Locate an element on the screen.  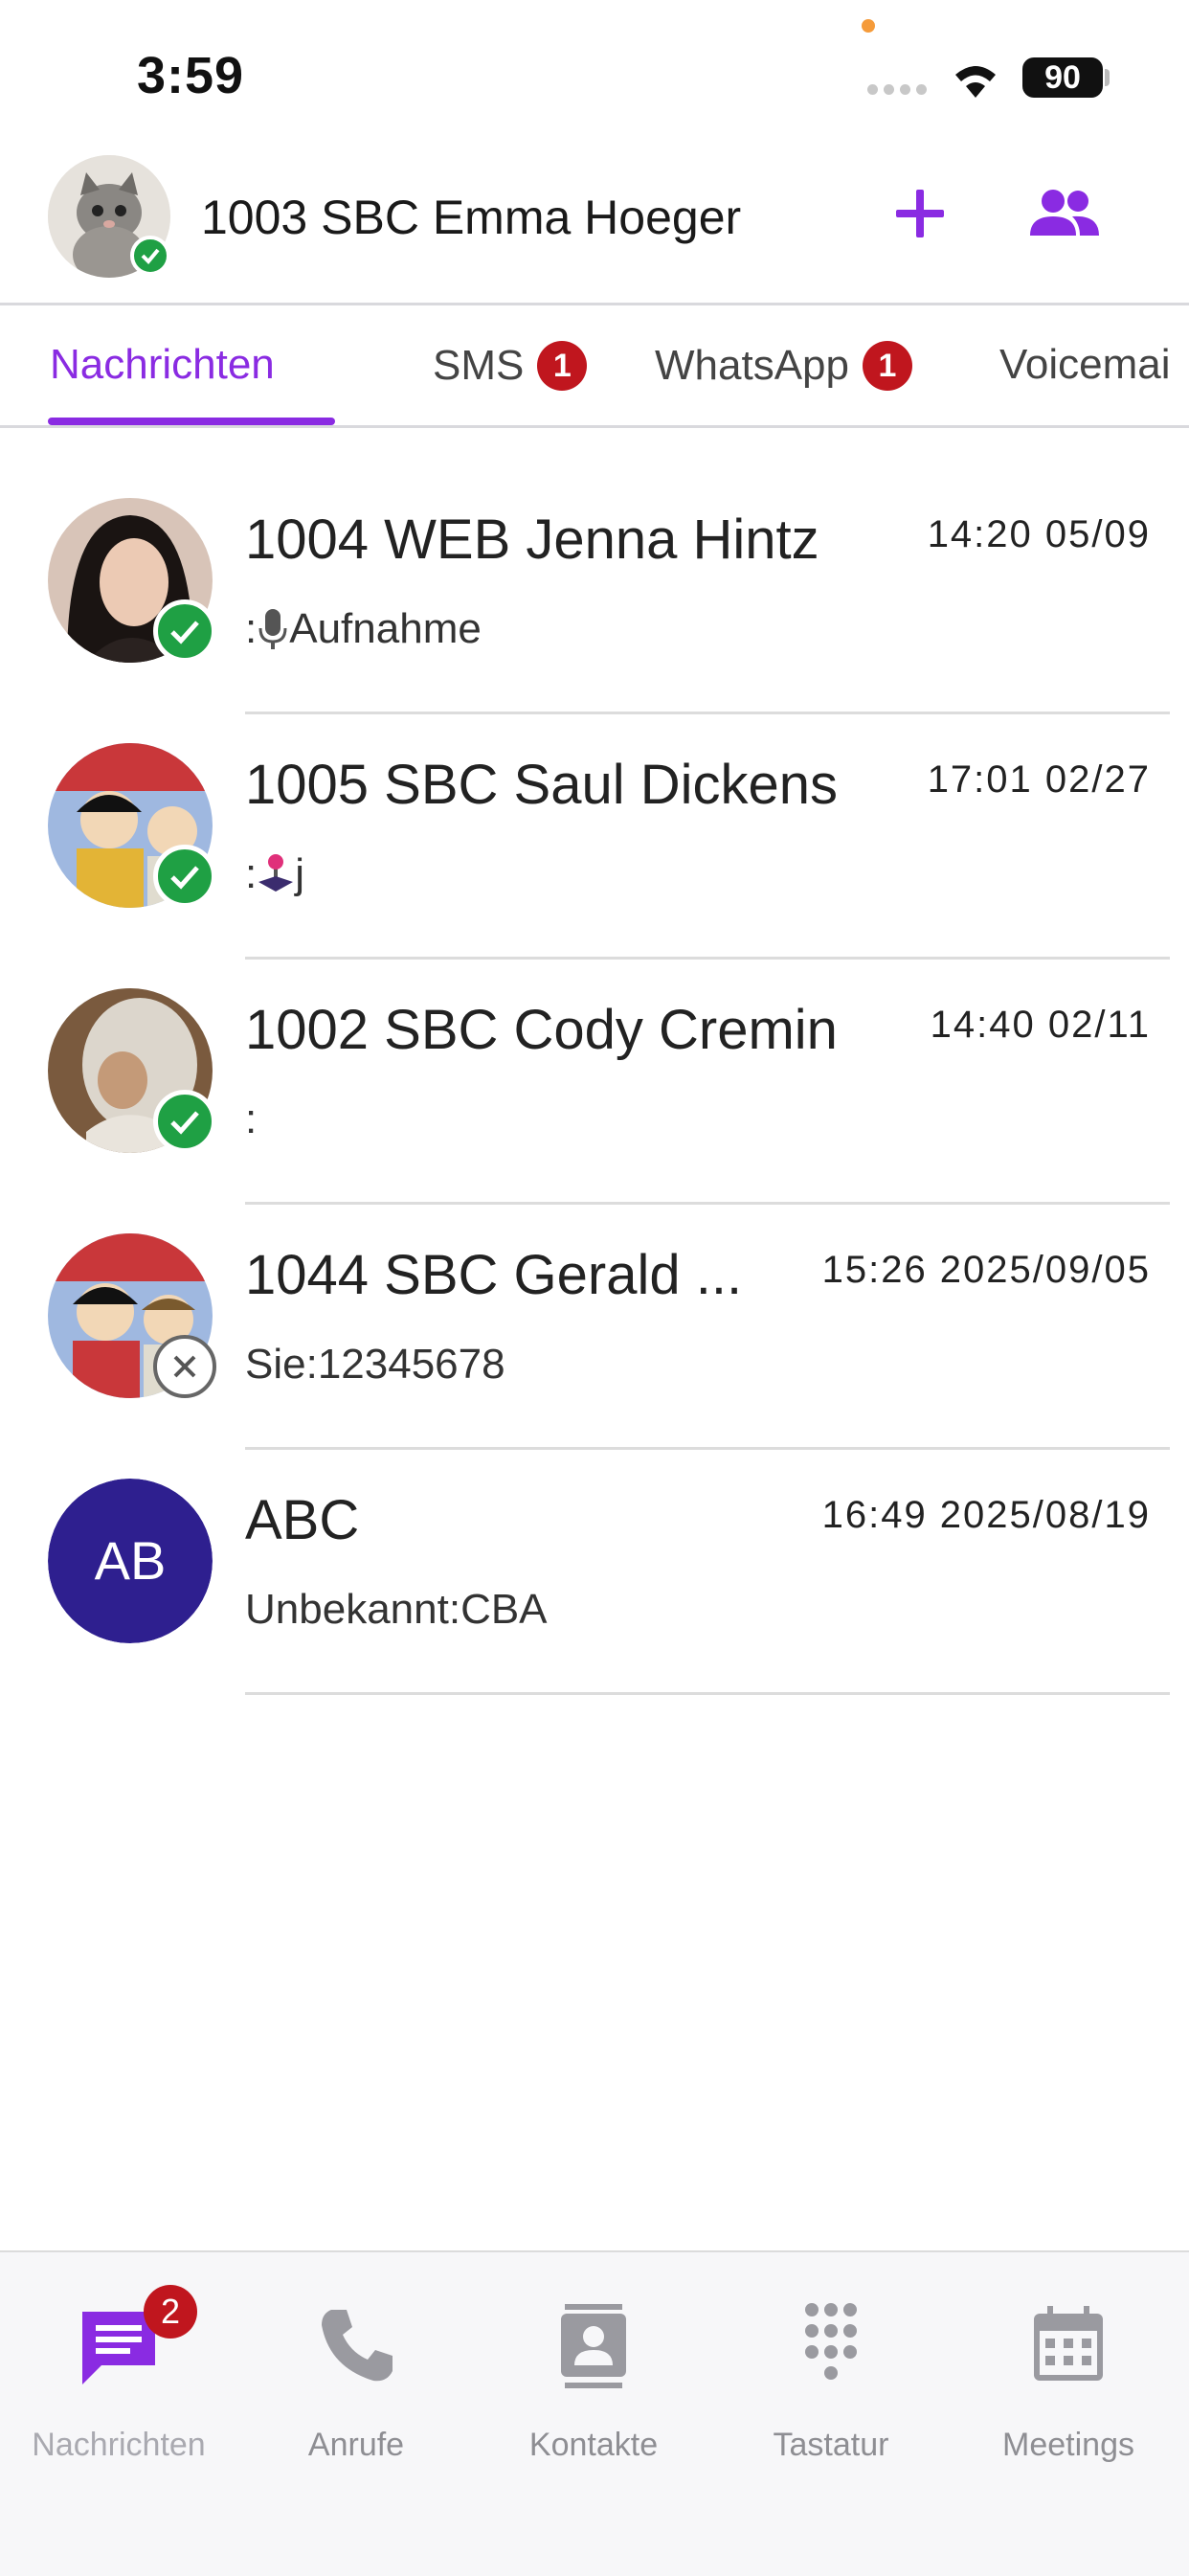
nav-label: Kontakte is located at coordinates (593, 2445).